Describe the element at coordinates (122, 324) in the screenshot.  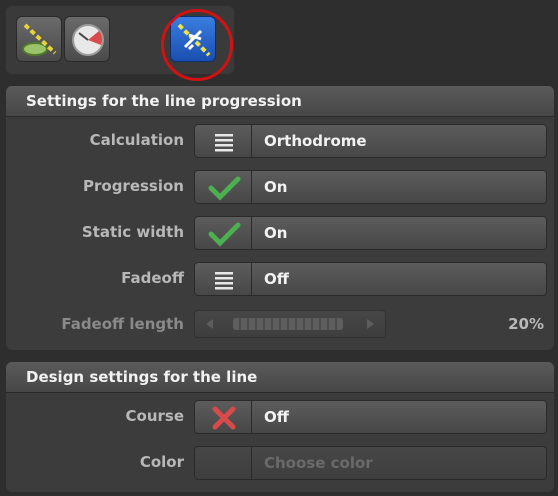
I see `fadeoff-length-label: Fadeoff length` at that location.